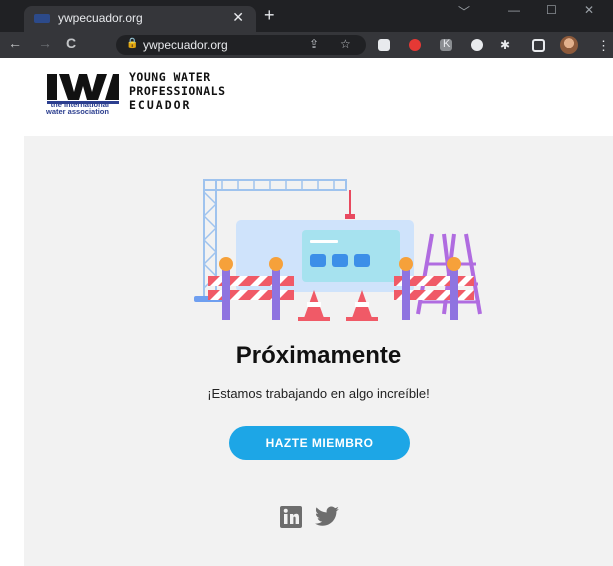 The height and width of the screenshot is (566, 613). Describe the element at coordinates (477, 45) in the screenshot. I see `extension-icon` at that location.